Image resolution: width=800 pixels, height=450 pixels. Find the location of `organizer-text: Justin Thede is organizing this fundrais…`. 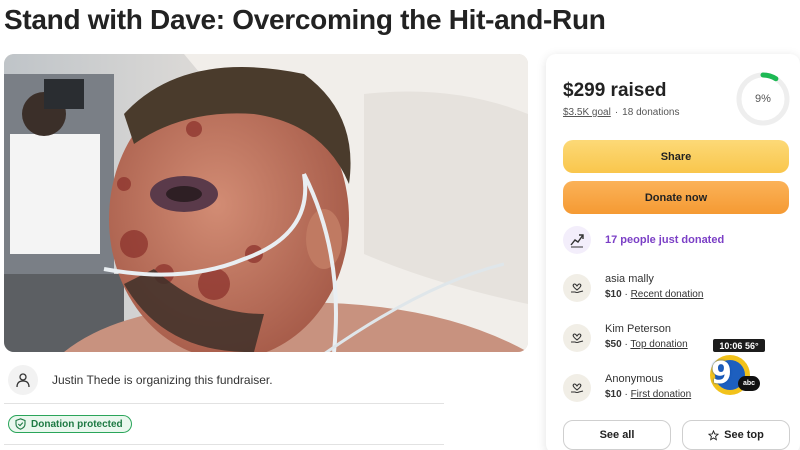

organizer-text: Justin Thede is organizing this fundrais… is located at coordinates (162, 380).